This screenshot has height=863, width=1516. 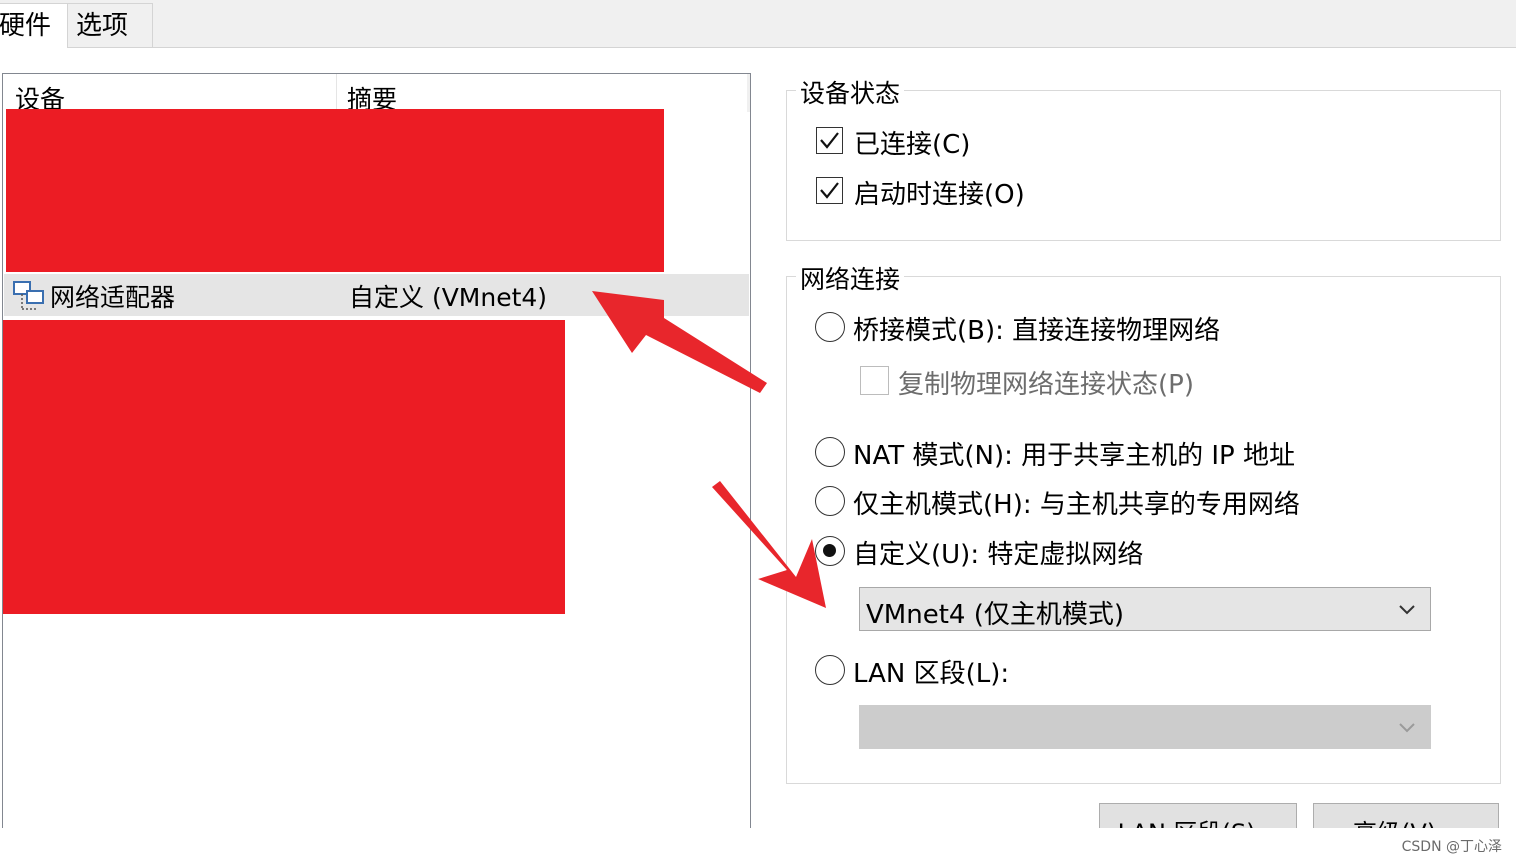 I want to click on lan-segment-dropdown, so click(x=1145, y=727).